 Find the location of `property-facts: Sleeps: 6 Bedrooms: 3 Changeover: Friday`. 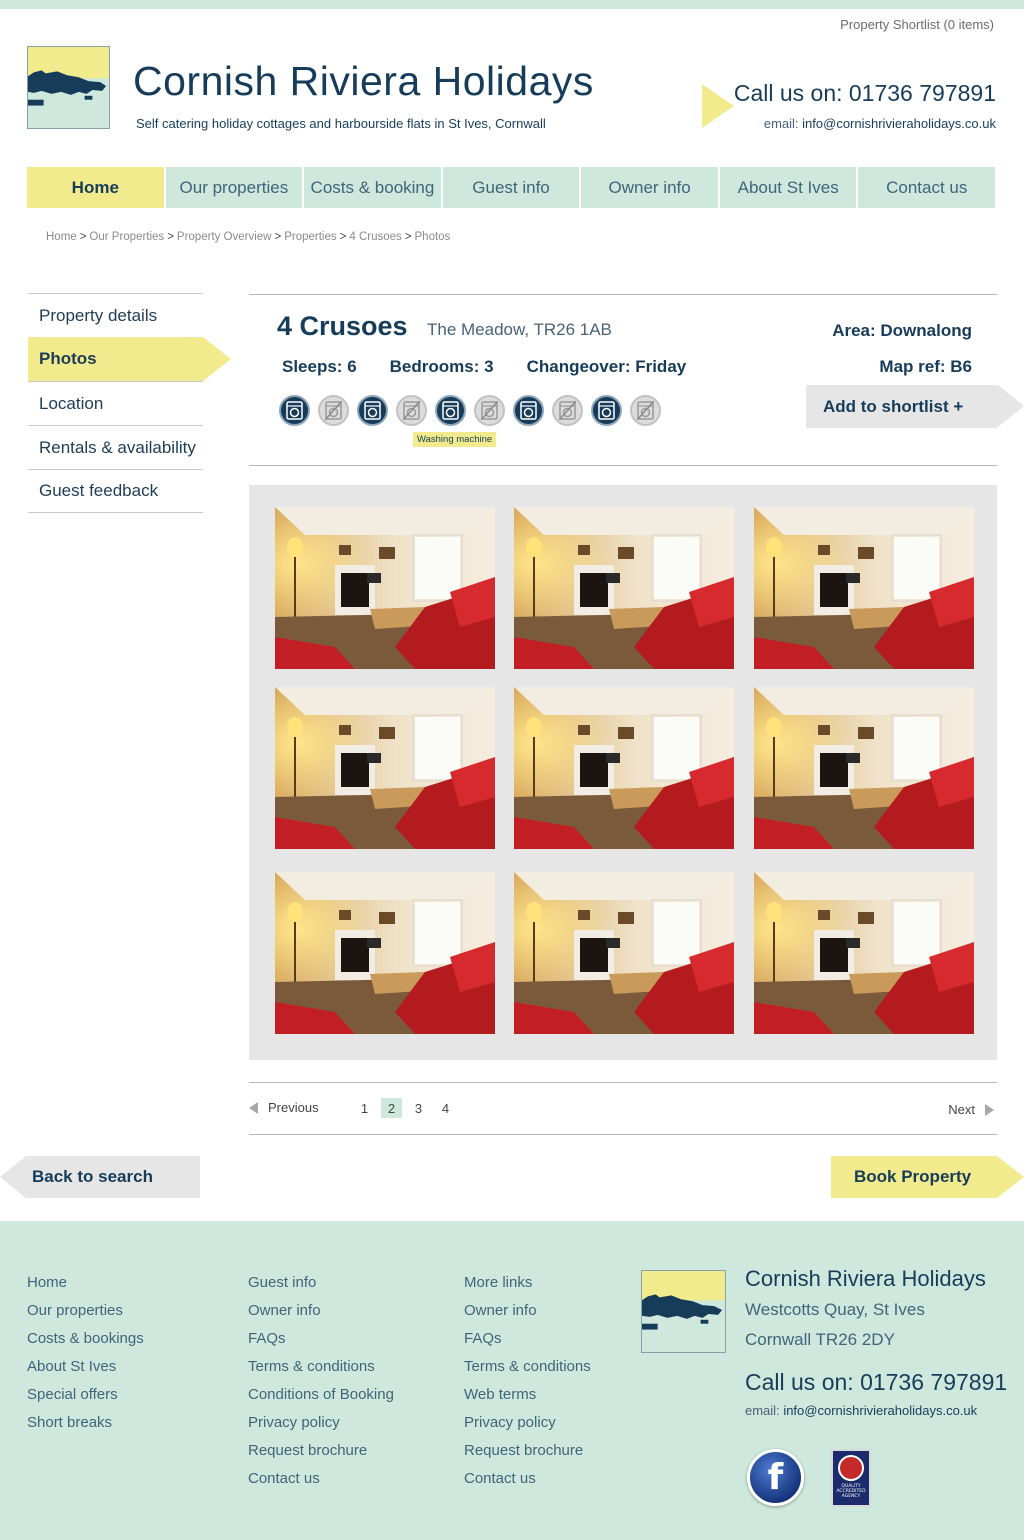

property-facts: Sleeps: 6 Bedrooms: 3 Changeover: Friday is located at coordinates (484, 367).